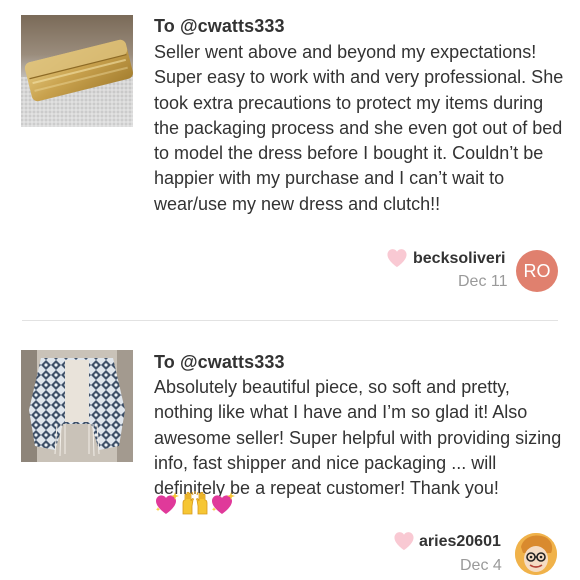 Image resolution: width=580 pixels, height=580 pixels. Describe the element at coordinates (459, 259) in the screenshot. I see `reviewer-username: becksoliveri` at that location.